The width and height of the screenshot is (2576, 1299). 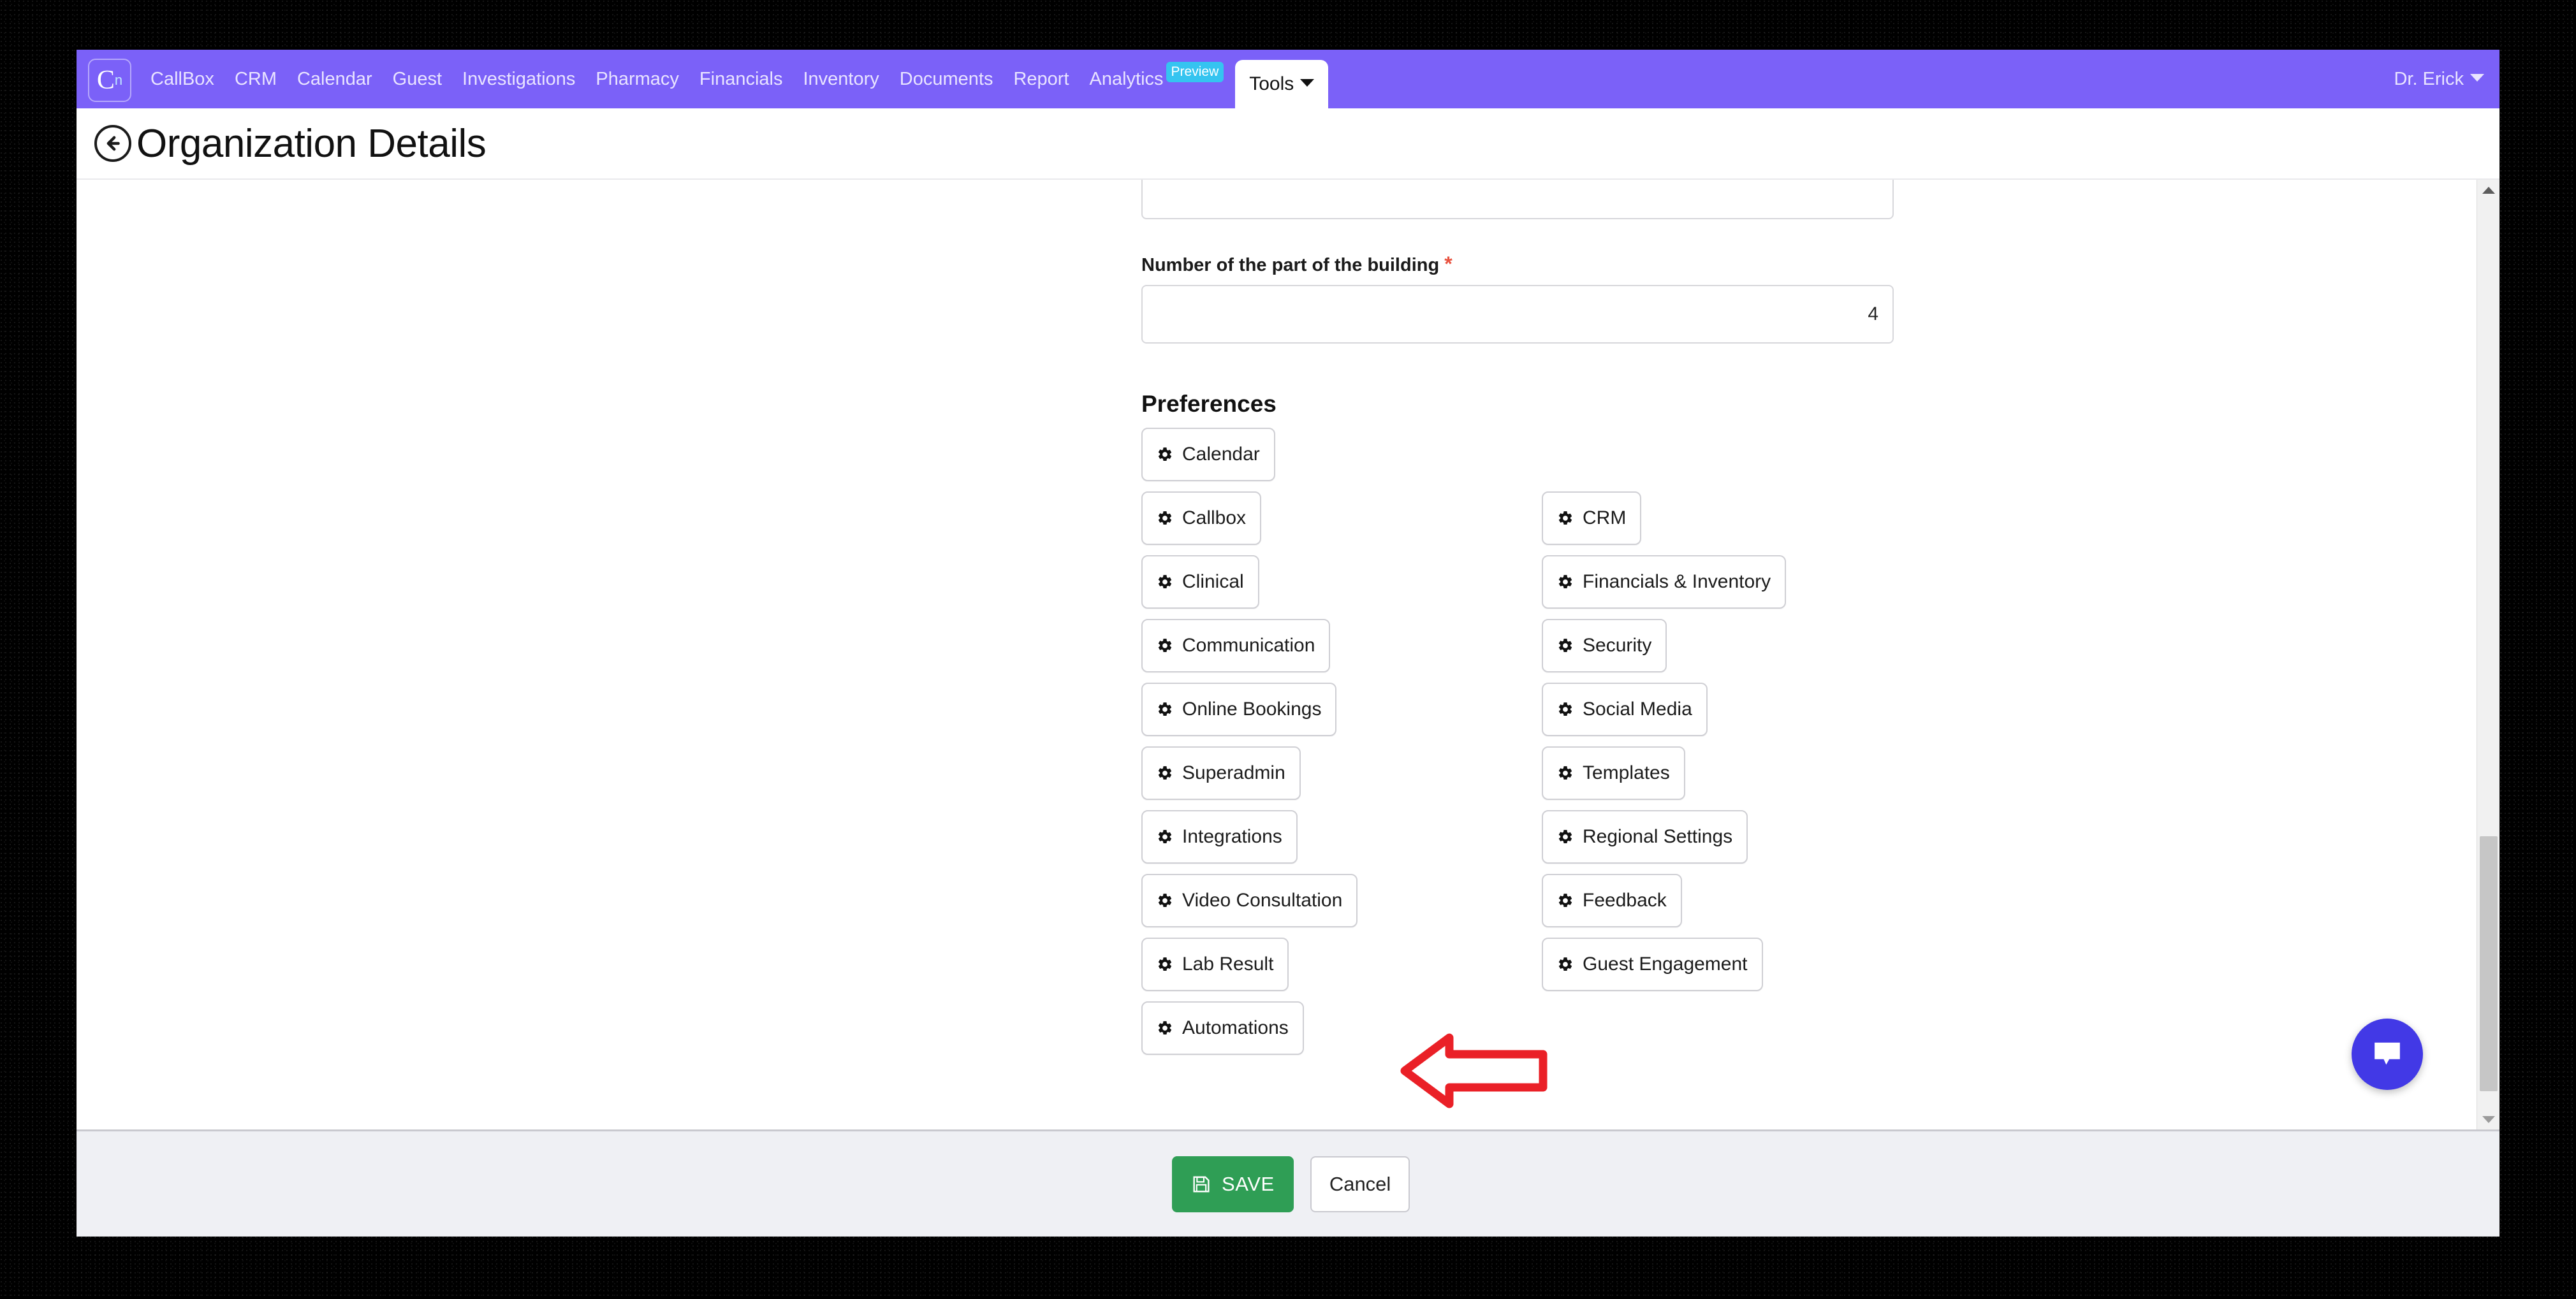 I want to click on preference-button-label: Calendar, so click(x=1221, y=454).